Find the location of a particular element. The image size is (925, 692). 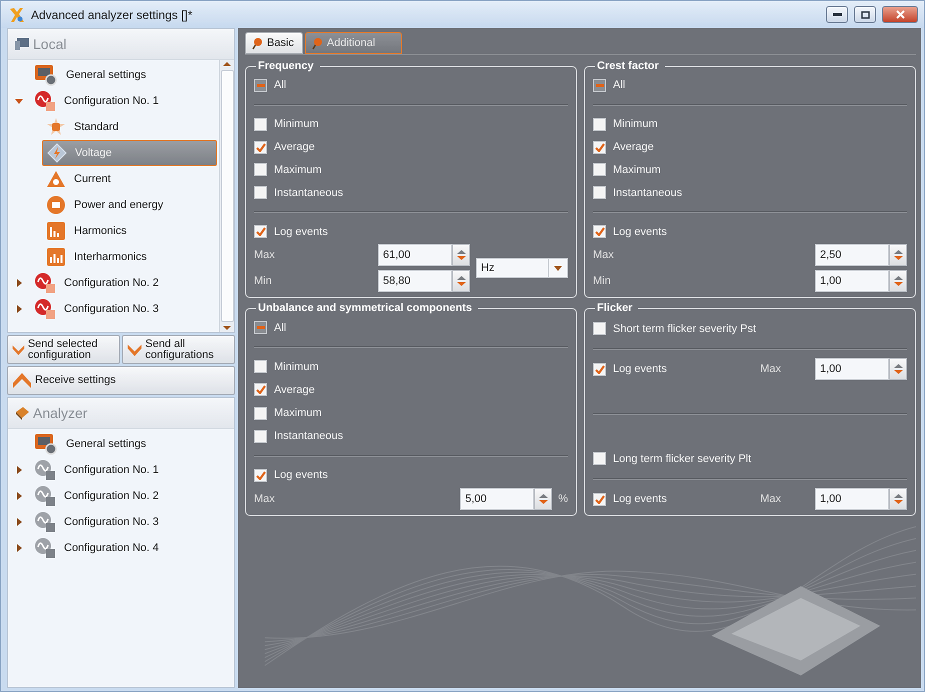

tree-item: Standard is located at coordinates (129, 127).